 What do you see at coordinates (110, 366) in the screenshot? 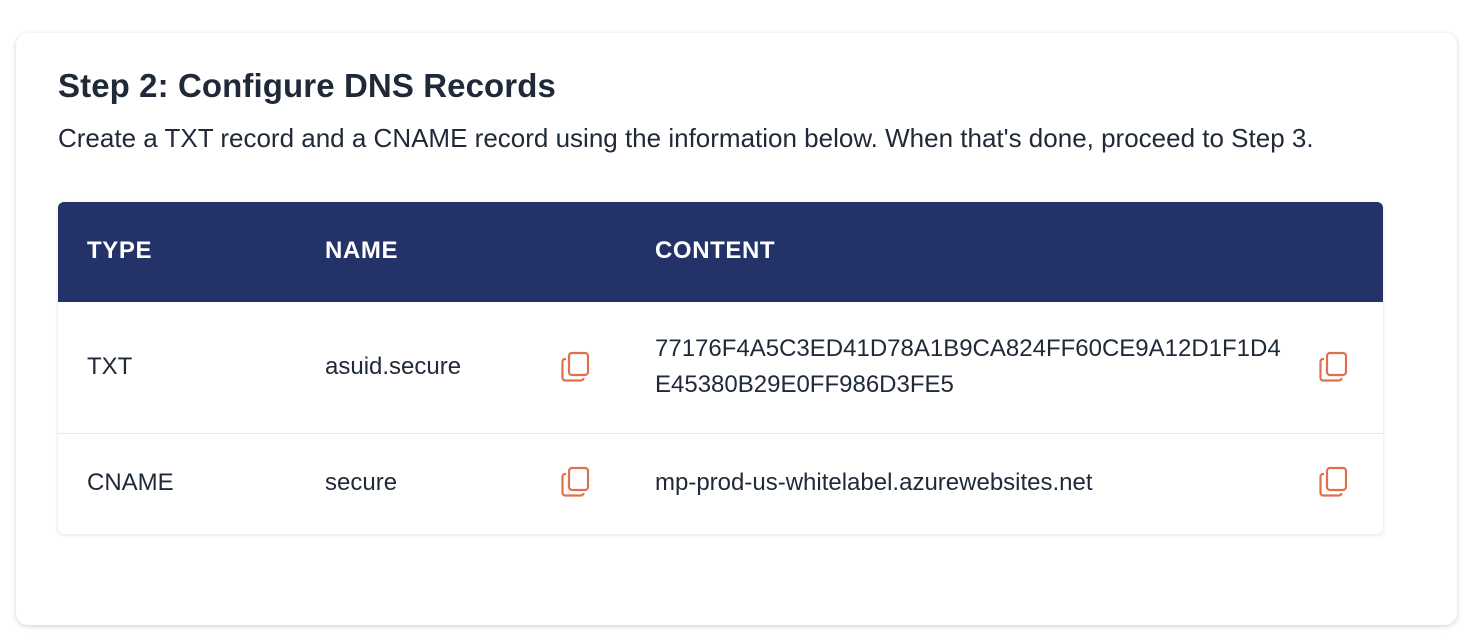
I see `record-type: TXT` at bounding box center [110, 366].